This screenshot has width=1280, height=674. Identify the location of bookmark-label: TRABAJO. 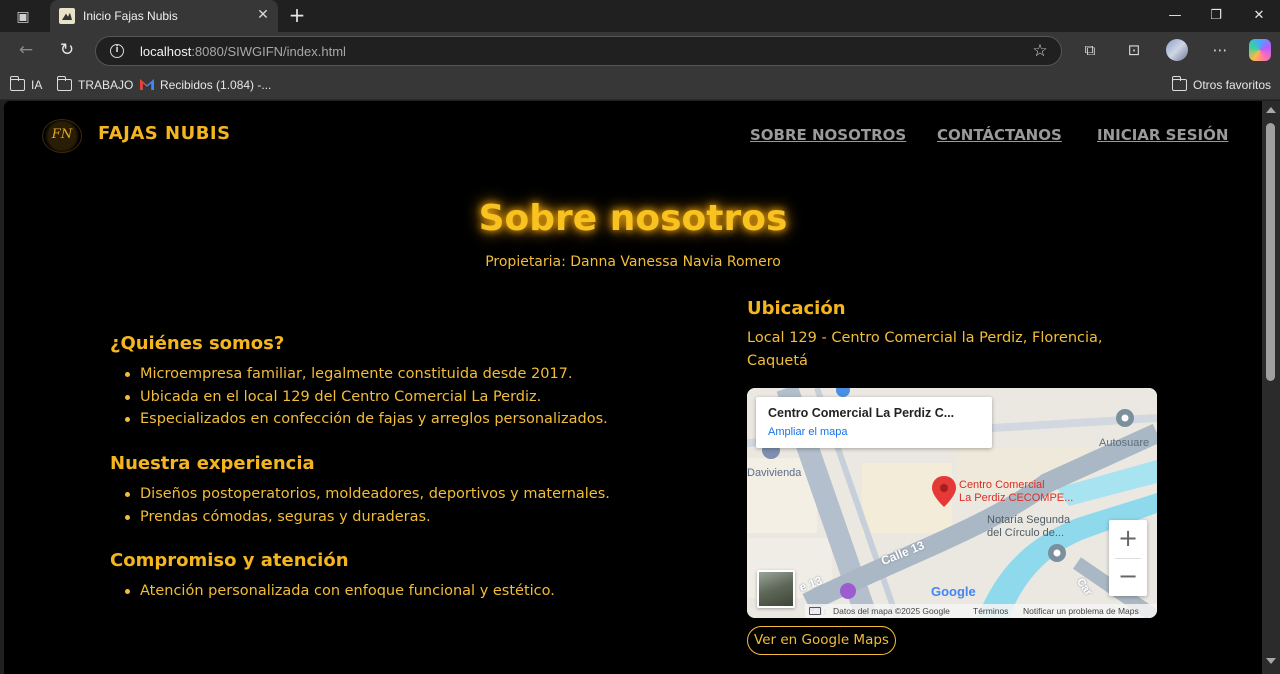
(106, 85).